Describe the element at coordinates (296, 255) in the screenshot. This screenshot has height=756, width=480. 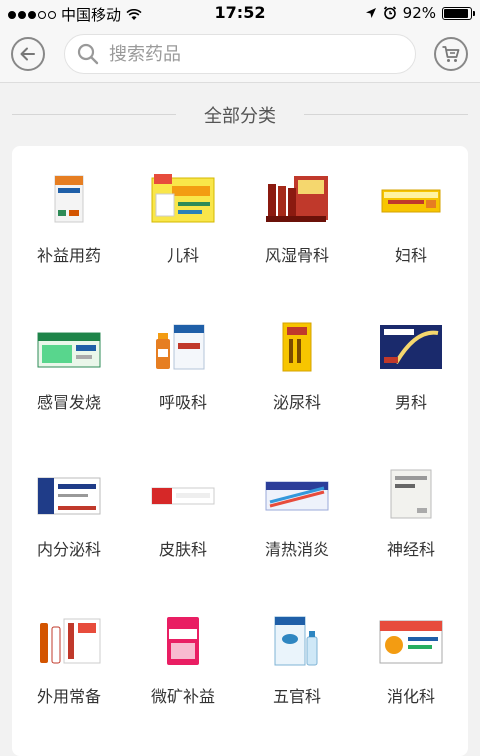
I see `category-label: 风湿骨科` at that location.